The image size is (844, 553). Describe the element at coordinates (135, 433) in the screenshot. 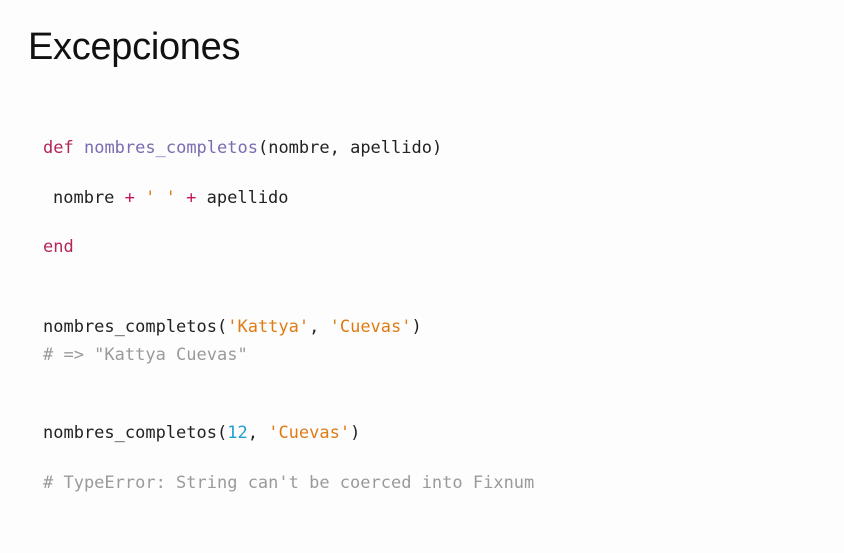

I see `call2-name: nombres_completos(` at that location.